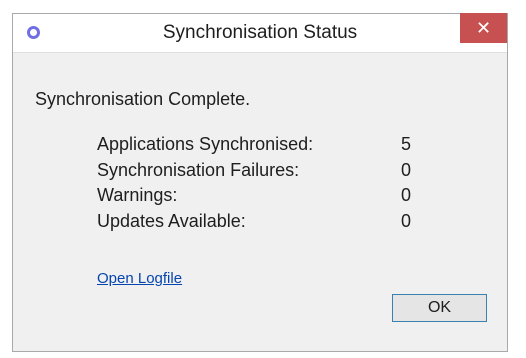 This screenshot has width=526, height=358. I want to click on stat-row-warnings: Warnings: 0, so click(267, 198).